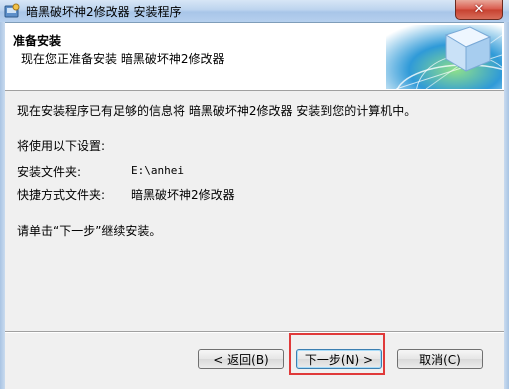  Describe the element at coordinates (337, 354) in the screenshot. I see `next-button-highlight` at that location.